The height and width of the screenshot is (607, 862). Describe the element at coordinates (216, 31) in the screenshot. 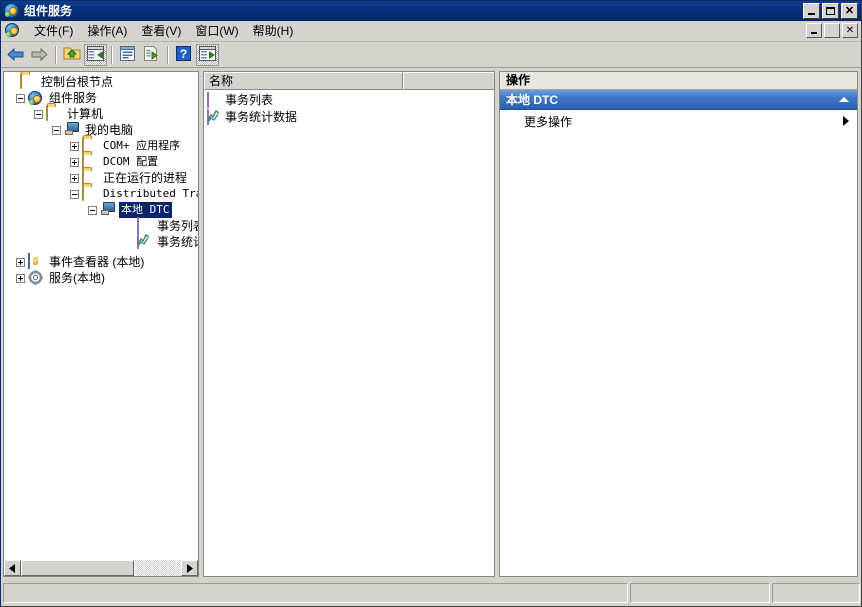

I see `menu-item-window: 窗口(W)` at that location.